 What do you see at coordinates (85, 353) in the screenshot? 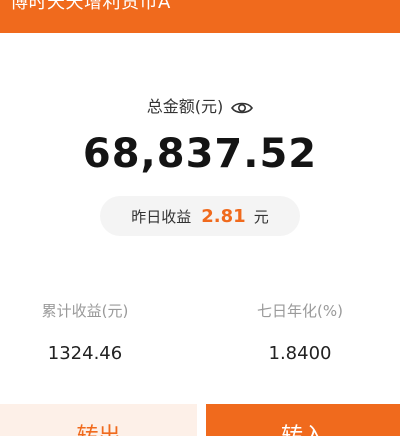
I see `cumulative-earnings-value: 1324.46` at bounding box center [85, 353].